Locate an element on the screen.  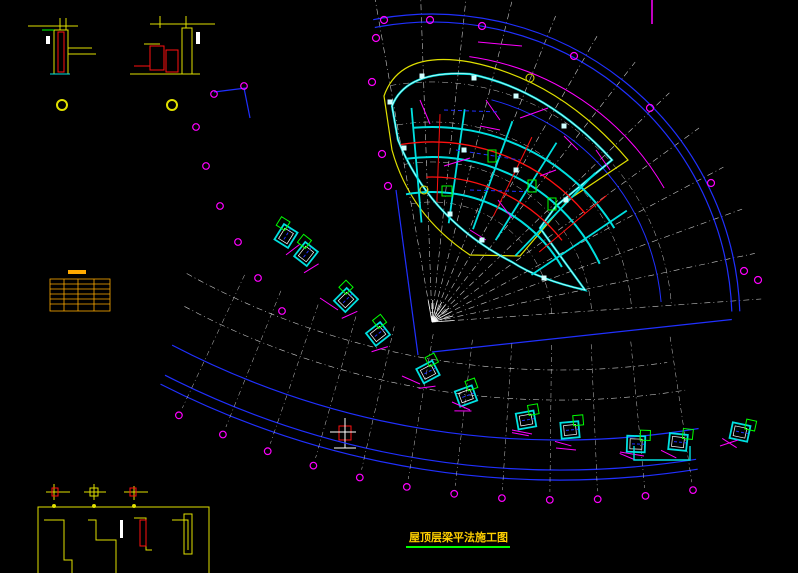
drawing-title: 屋顶层梁平法施工图 is located at coordinates (458, 537).